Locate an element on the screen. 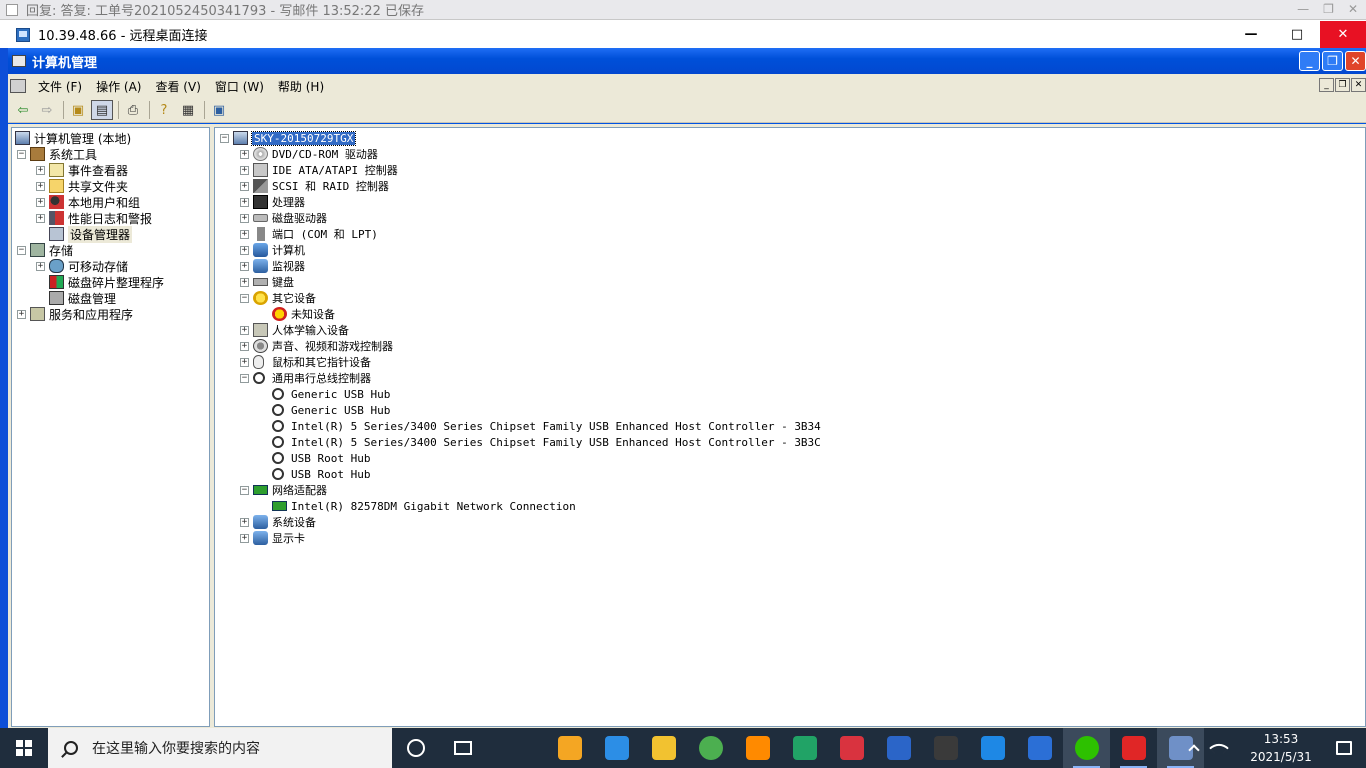 The image size is (1366, 768). device-node-keyboards: + 键盘 is located at coordinates (267, 282).